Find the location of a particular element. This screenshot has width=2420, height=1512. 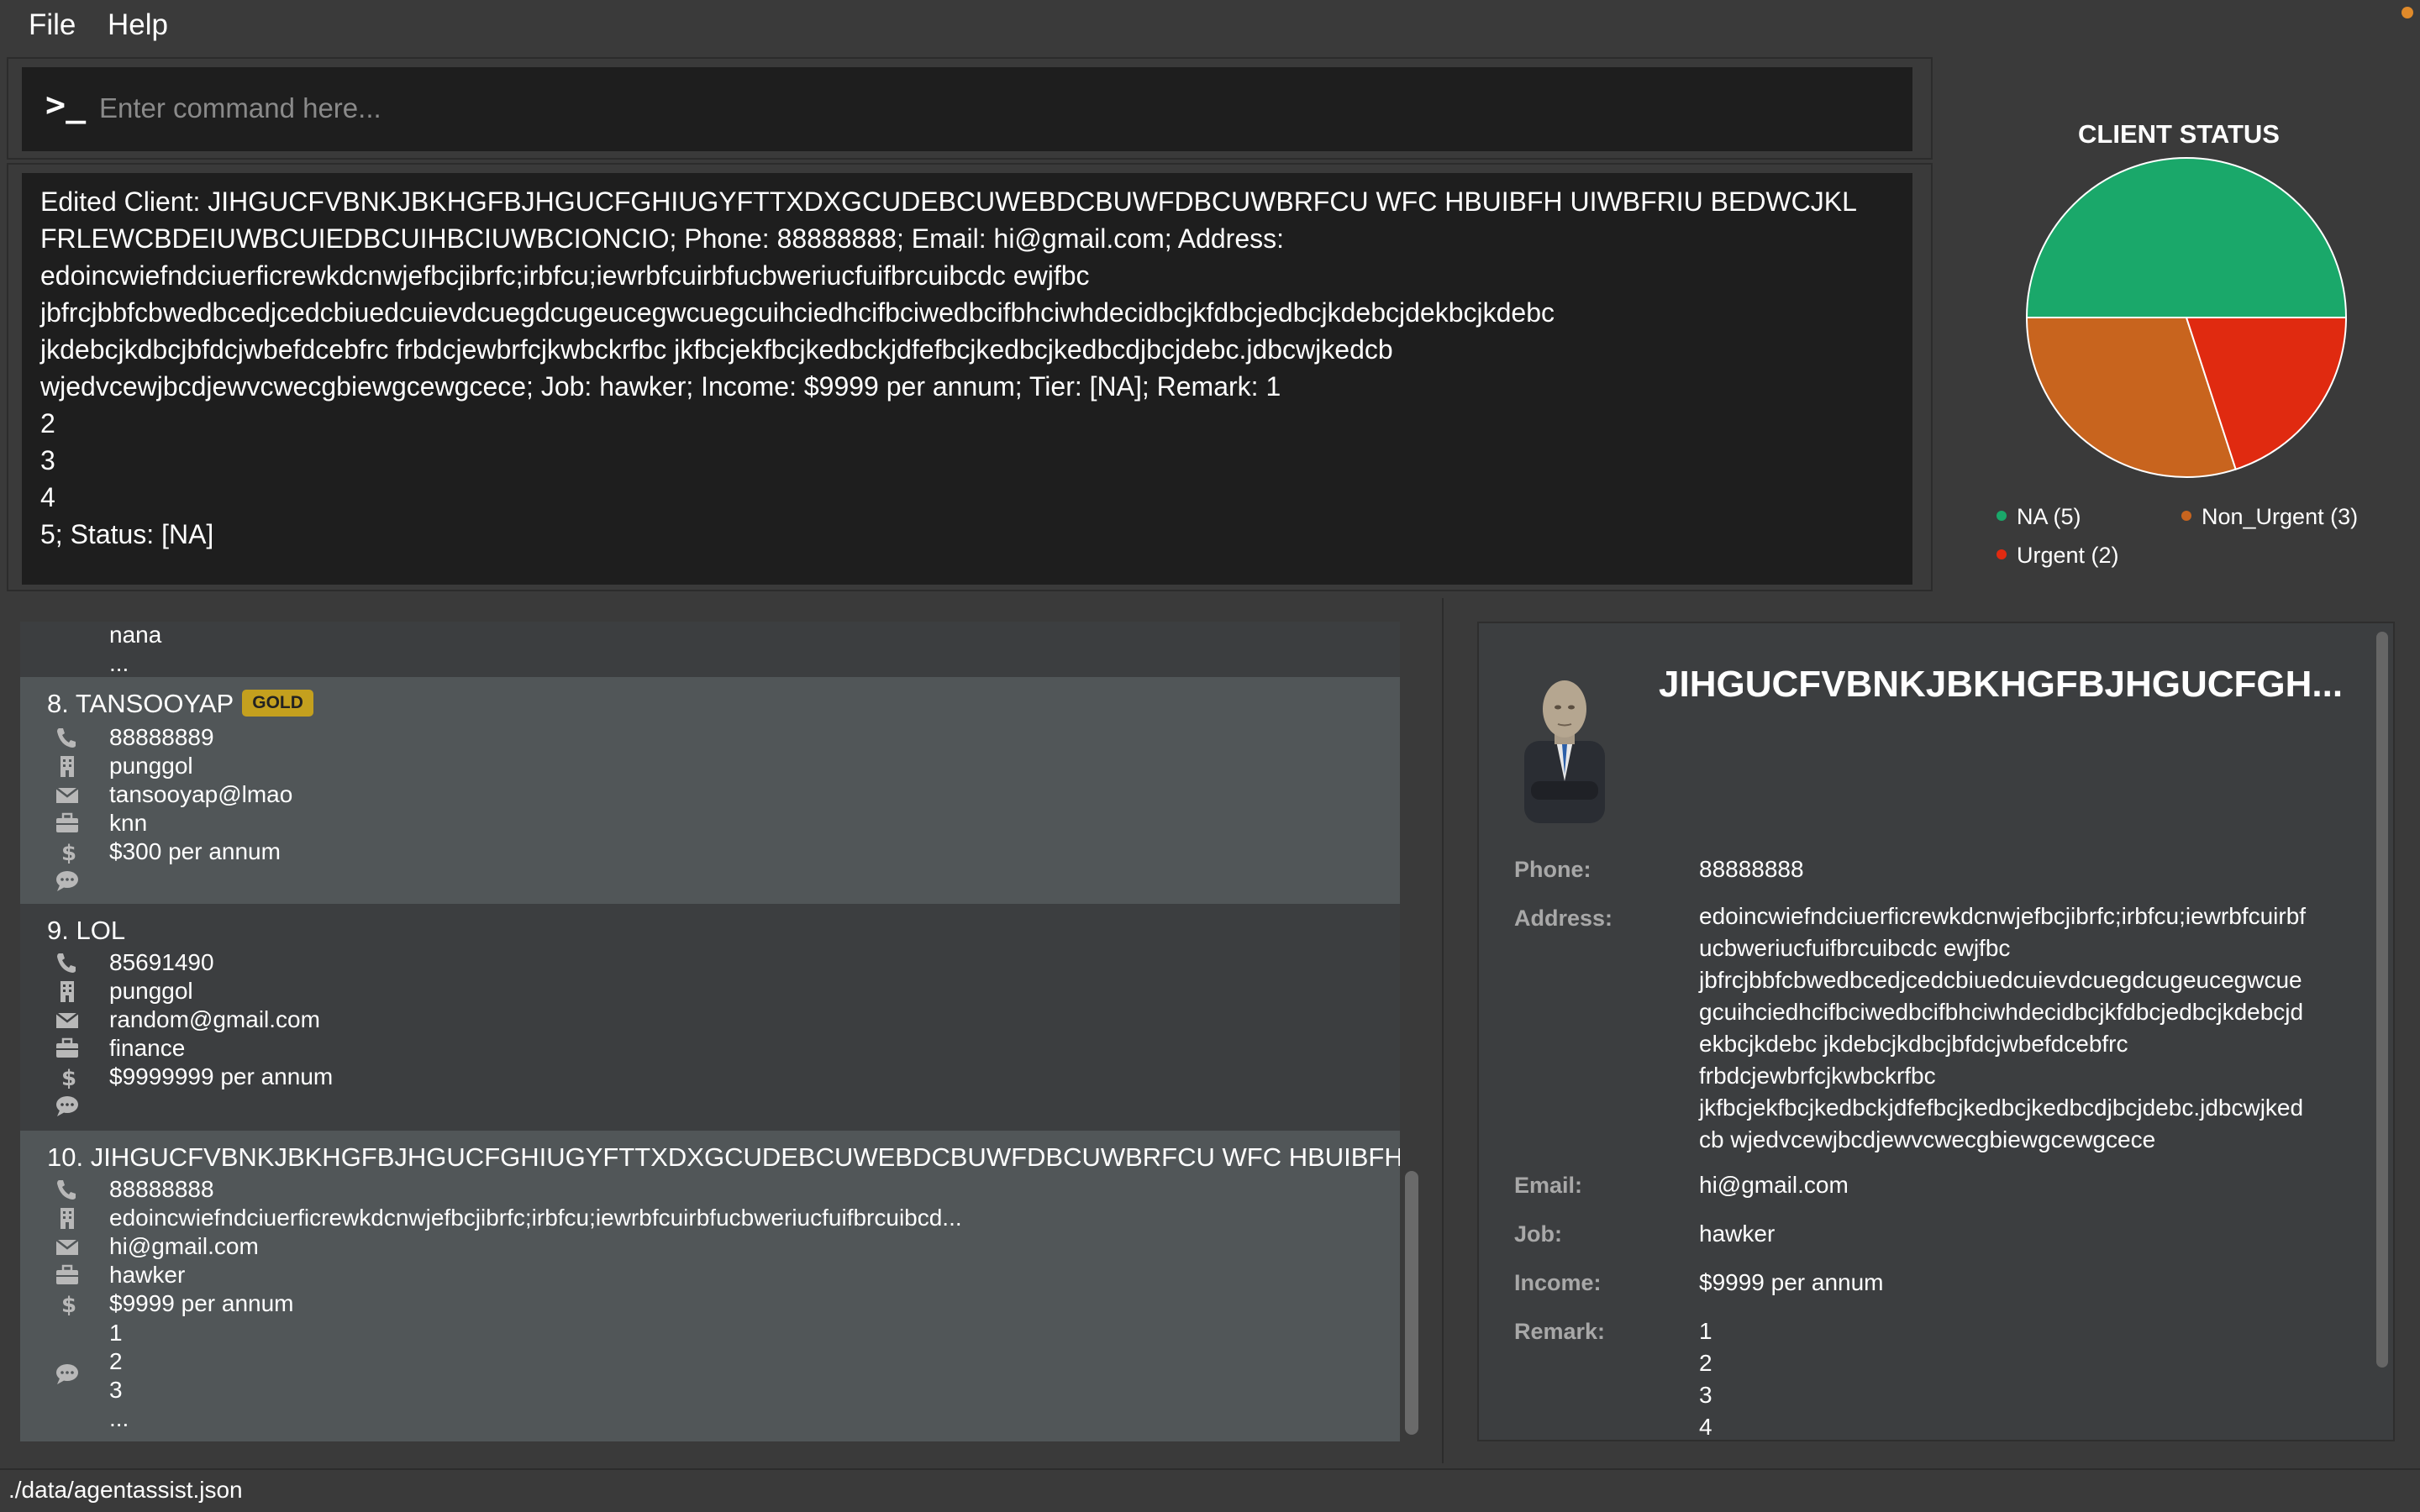

client-job: knn is located at coordinates (99, 824).